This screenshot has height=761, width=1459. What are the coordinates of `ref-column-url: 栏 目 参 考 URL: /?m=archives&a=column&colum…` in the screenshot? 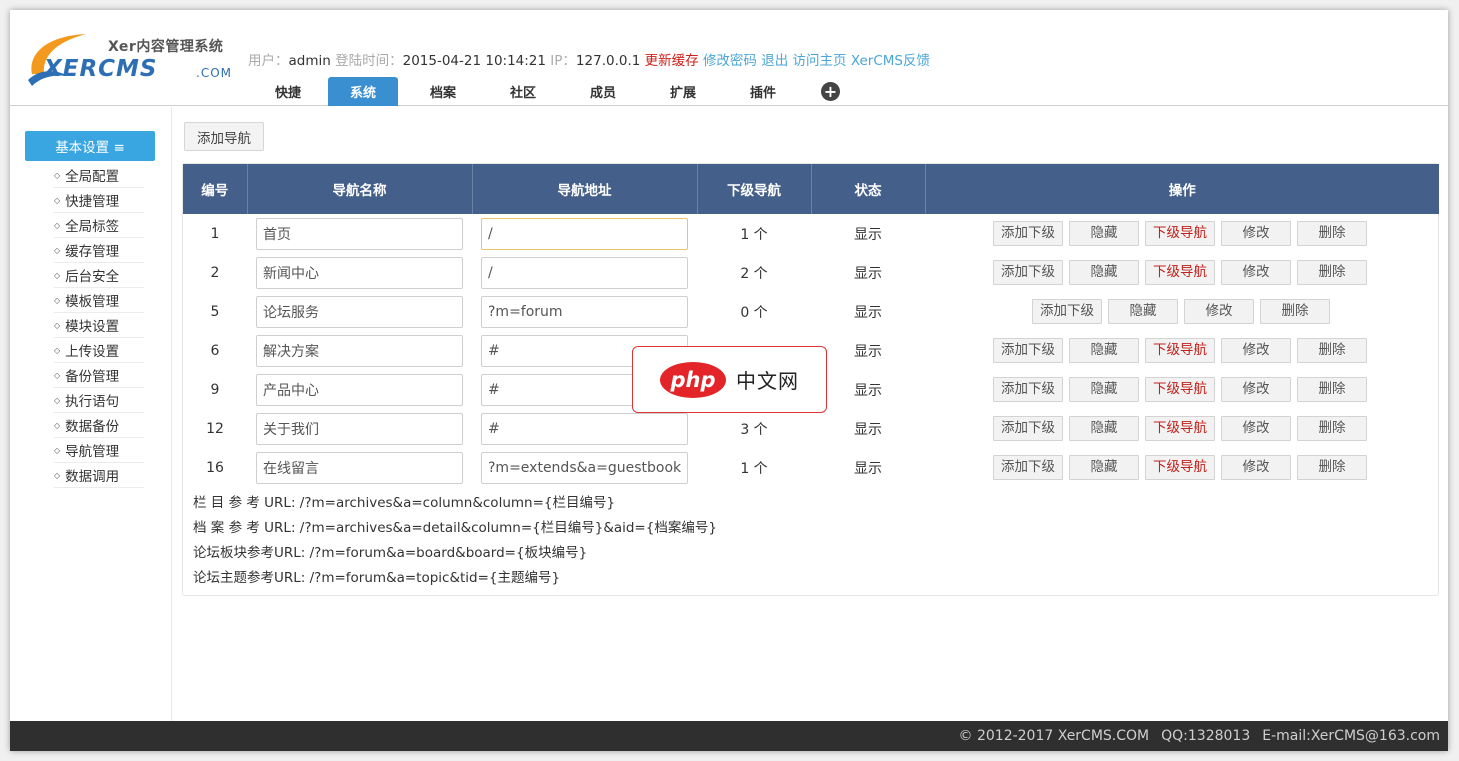 It's located at (404, 503).